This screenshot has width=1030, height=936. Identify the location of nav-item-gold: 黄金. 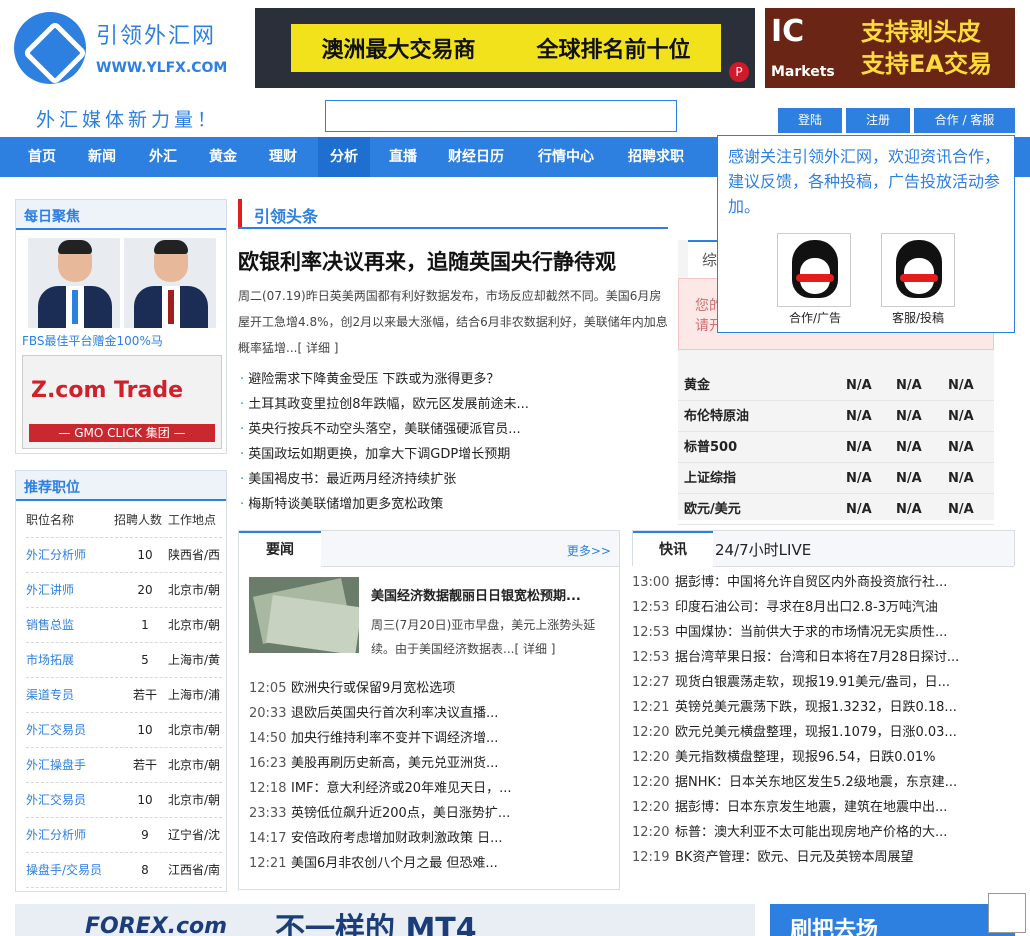
(223, 157).